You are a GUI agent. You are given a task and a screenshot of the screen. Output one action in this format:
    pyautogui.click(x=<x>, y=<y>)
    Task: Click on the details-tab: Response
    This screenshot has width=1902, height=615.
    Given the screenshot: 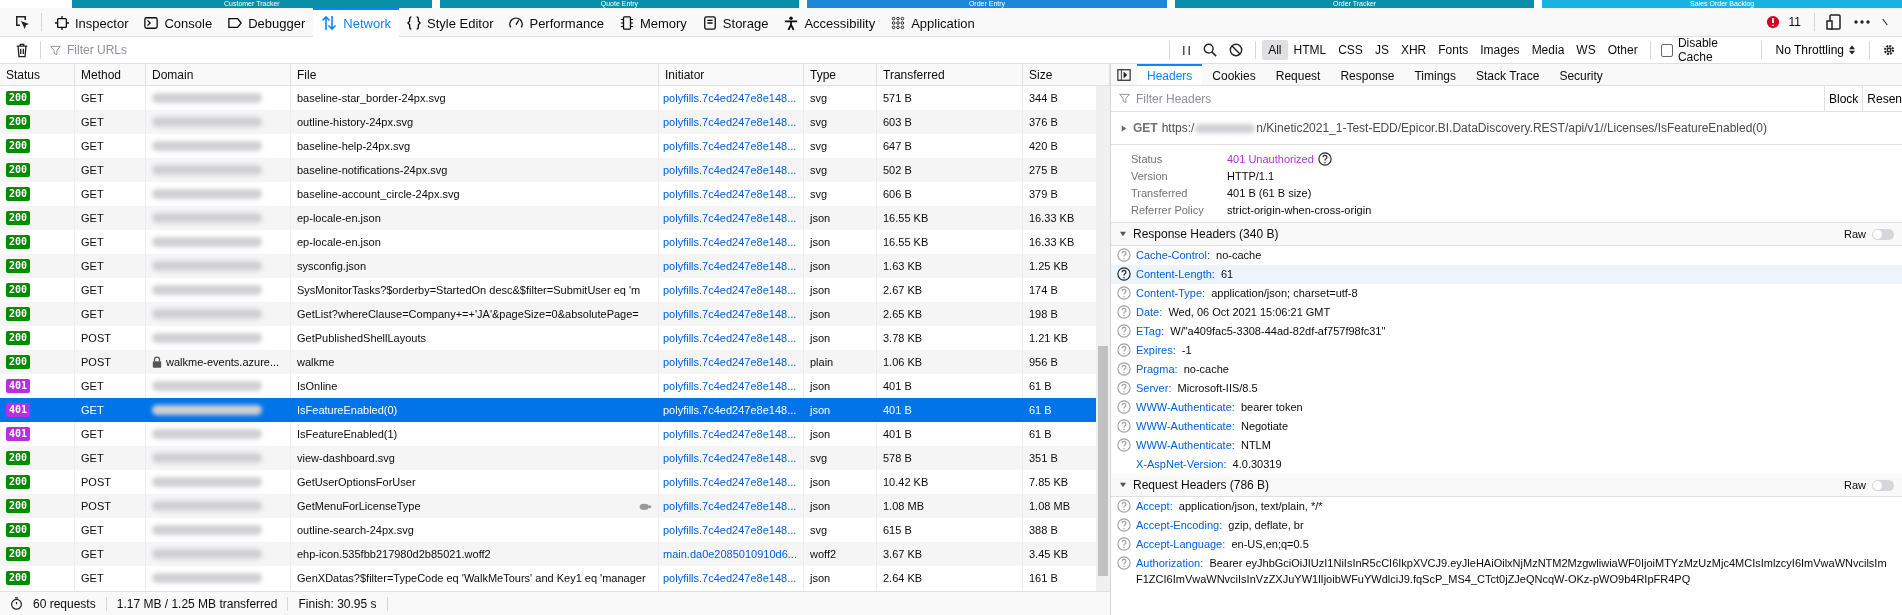 What is the action you would take?
    pyautogui.click(x=1367, y=74)
    